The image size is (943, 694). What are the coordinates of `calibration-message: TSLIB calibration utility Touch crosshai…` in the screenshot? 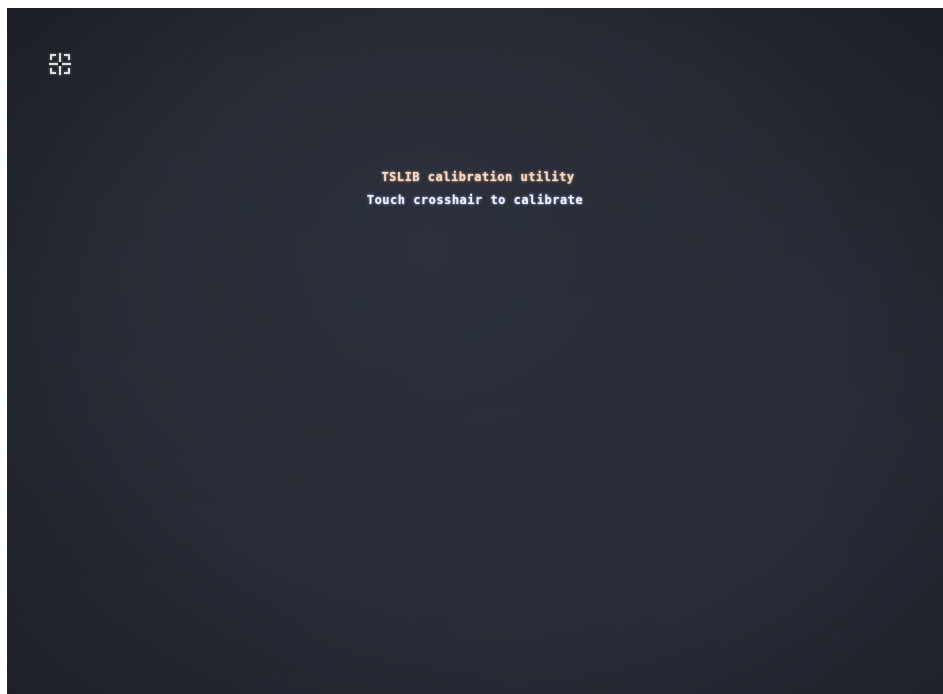 It's located at (475, 189).